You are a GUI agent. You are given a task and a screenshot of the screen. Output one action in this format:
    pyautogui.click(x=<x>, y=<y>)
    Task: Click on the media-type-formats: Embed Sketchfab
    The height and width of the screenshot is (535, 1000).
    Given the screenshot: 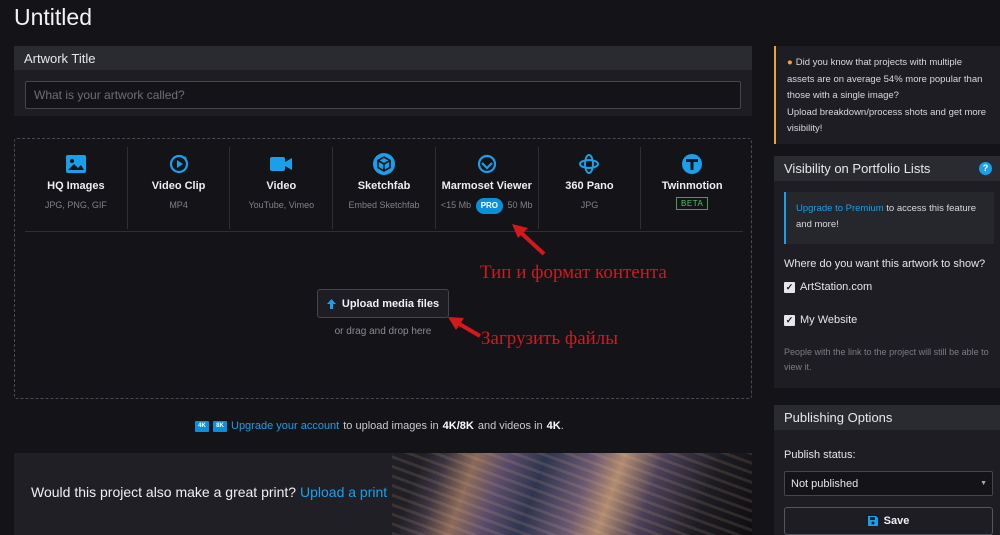 What is the action you would take?
    pyautogui.click(x=384, y=205)
    